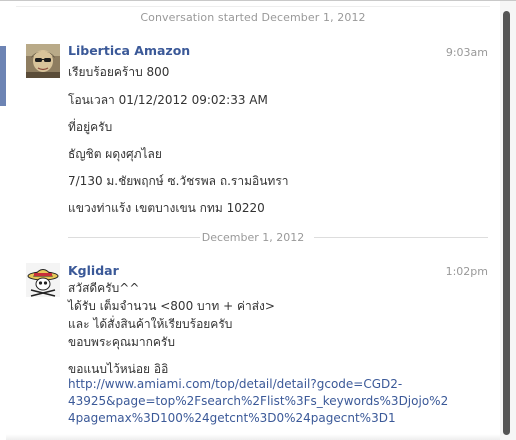 The image size is (516, 440). I want to click on bottom-shade, so click(253, 437).